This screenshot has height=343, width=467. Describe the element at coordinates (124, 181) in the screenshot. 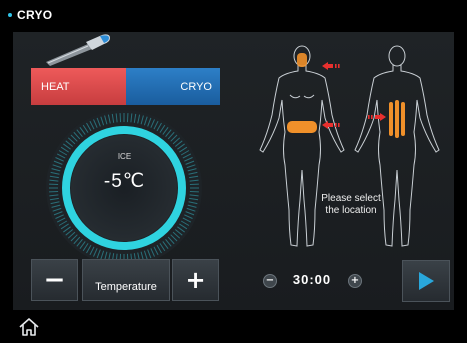

I see `temperature-readout: -5℃` at that location.